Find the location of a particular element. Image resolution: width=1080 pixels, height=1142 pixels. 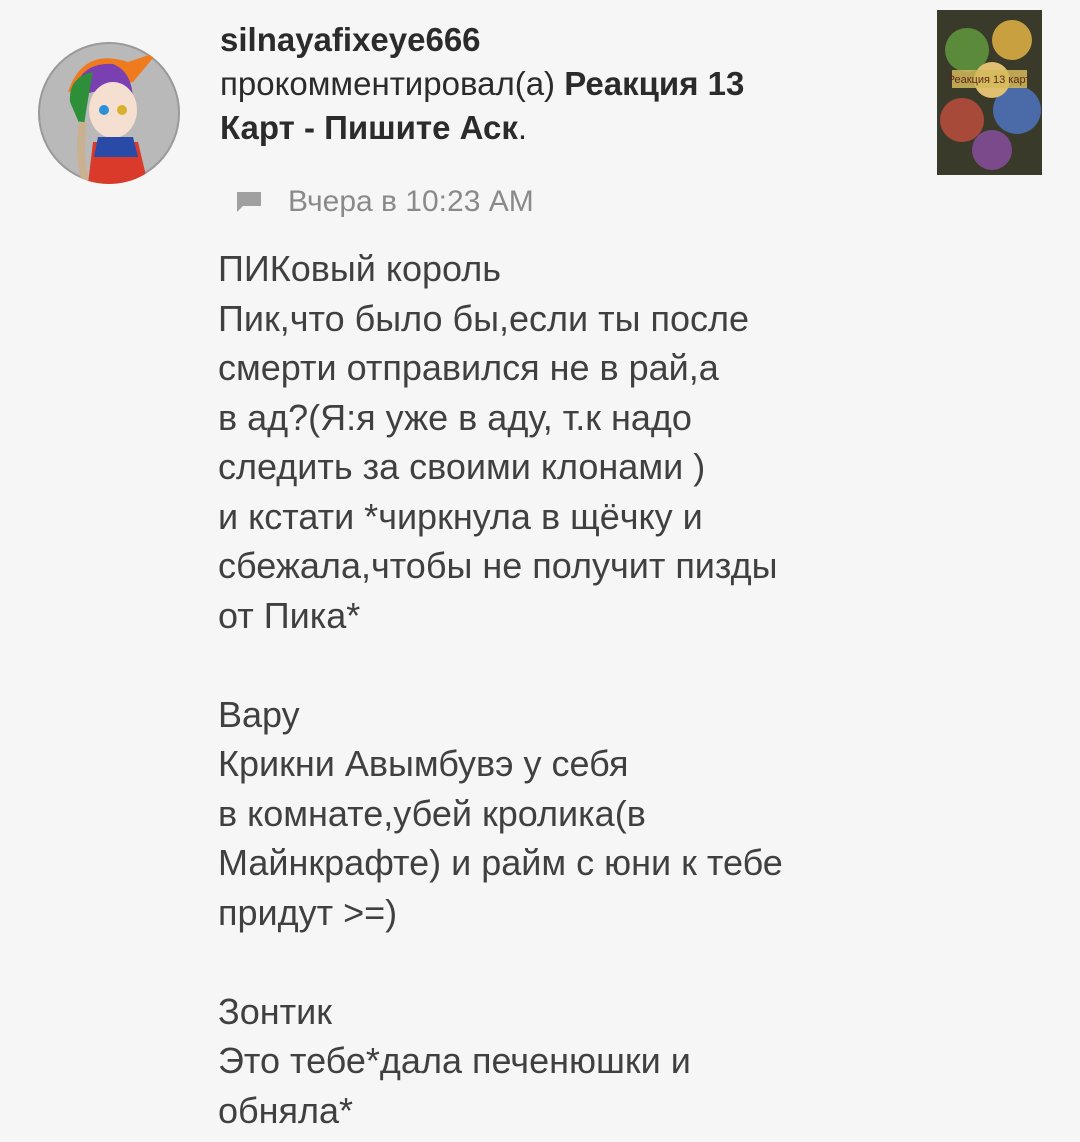

comment-line: Это тебе*дала печенюшки и is located at coordinates (454, 1060).